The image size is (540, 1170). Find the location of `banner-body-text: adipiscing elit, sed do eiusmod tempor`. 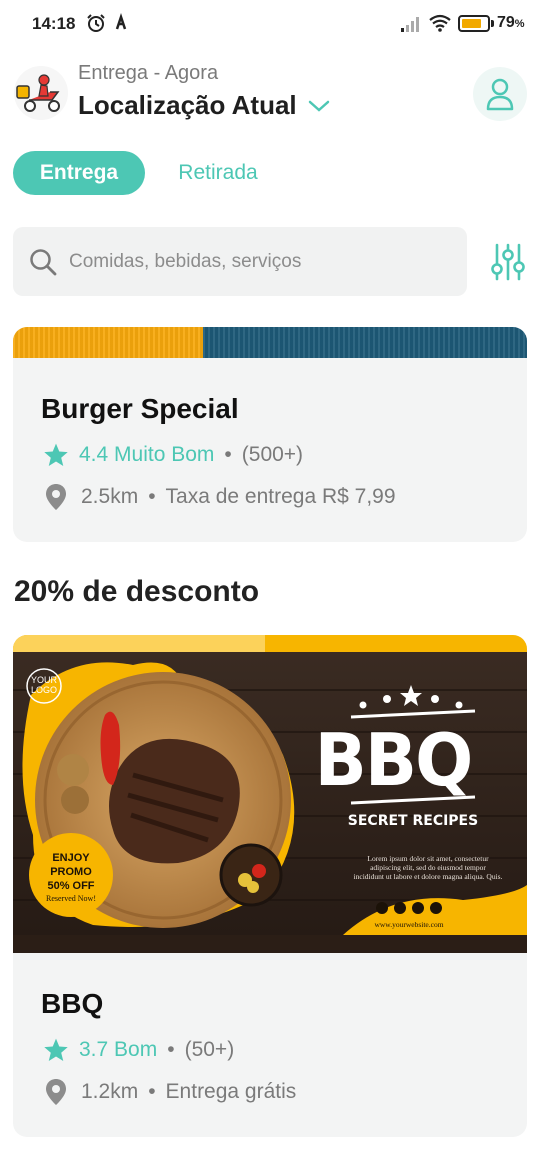

banner-body-text: adipiscing elit, sed do eiusmod tempor is located at coordinates (428, 867).